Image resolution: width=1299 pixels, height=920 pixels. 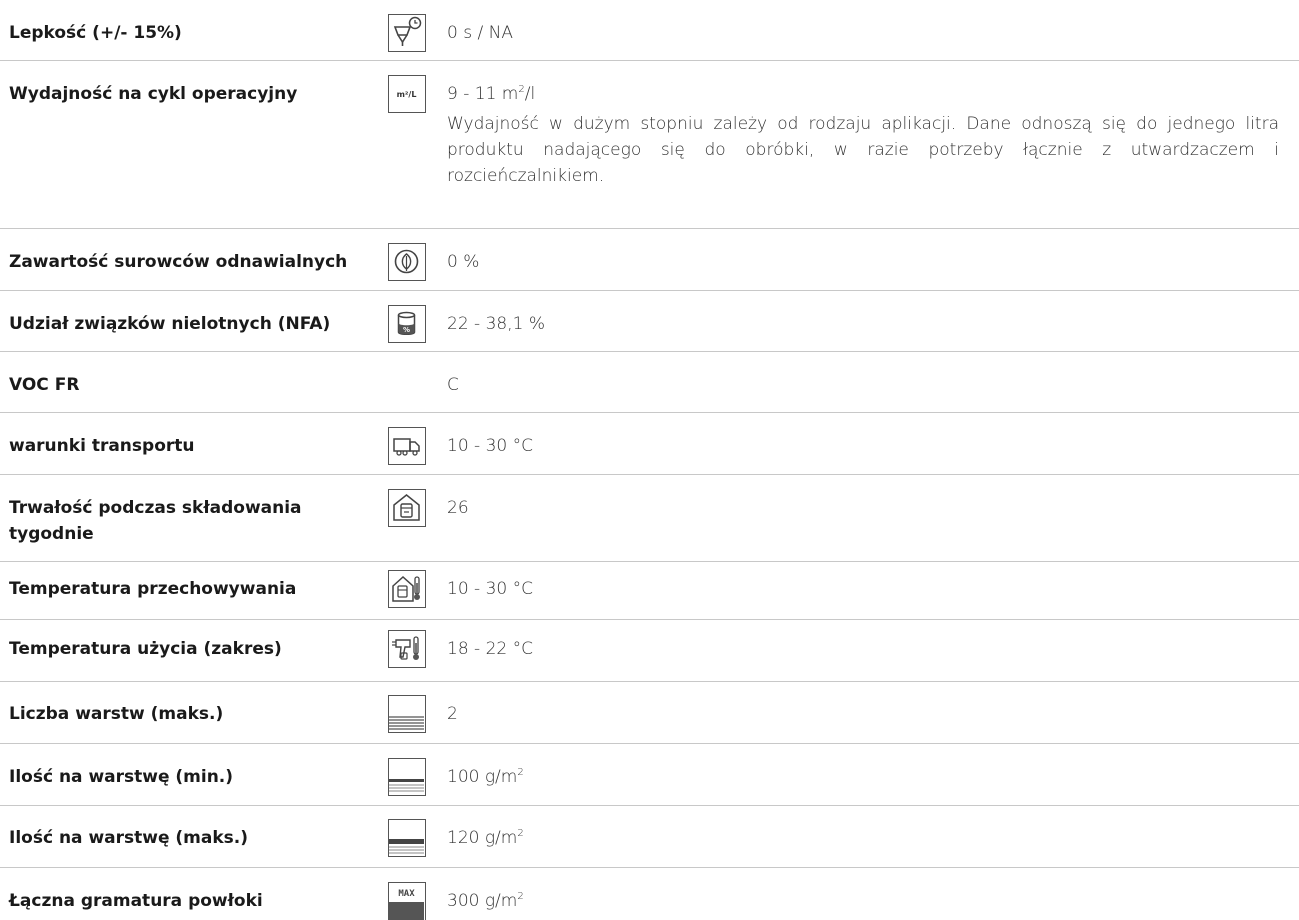 What do you see at coordinates (649, 260) in the screenshot?
I see `row-renewable: Zawartość surowców odnawialnych 0 %` at bounding box center [649, 260].